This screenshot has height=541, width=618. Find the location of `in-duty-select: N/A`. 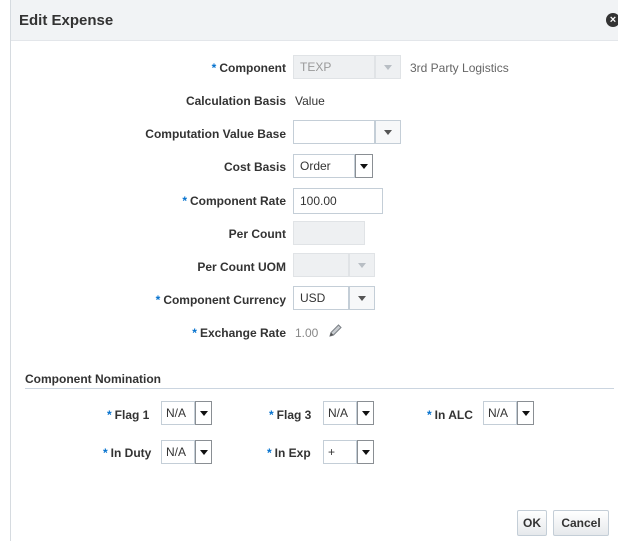

in-duty-select: N/A is located at coordinates (178, 452).